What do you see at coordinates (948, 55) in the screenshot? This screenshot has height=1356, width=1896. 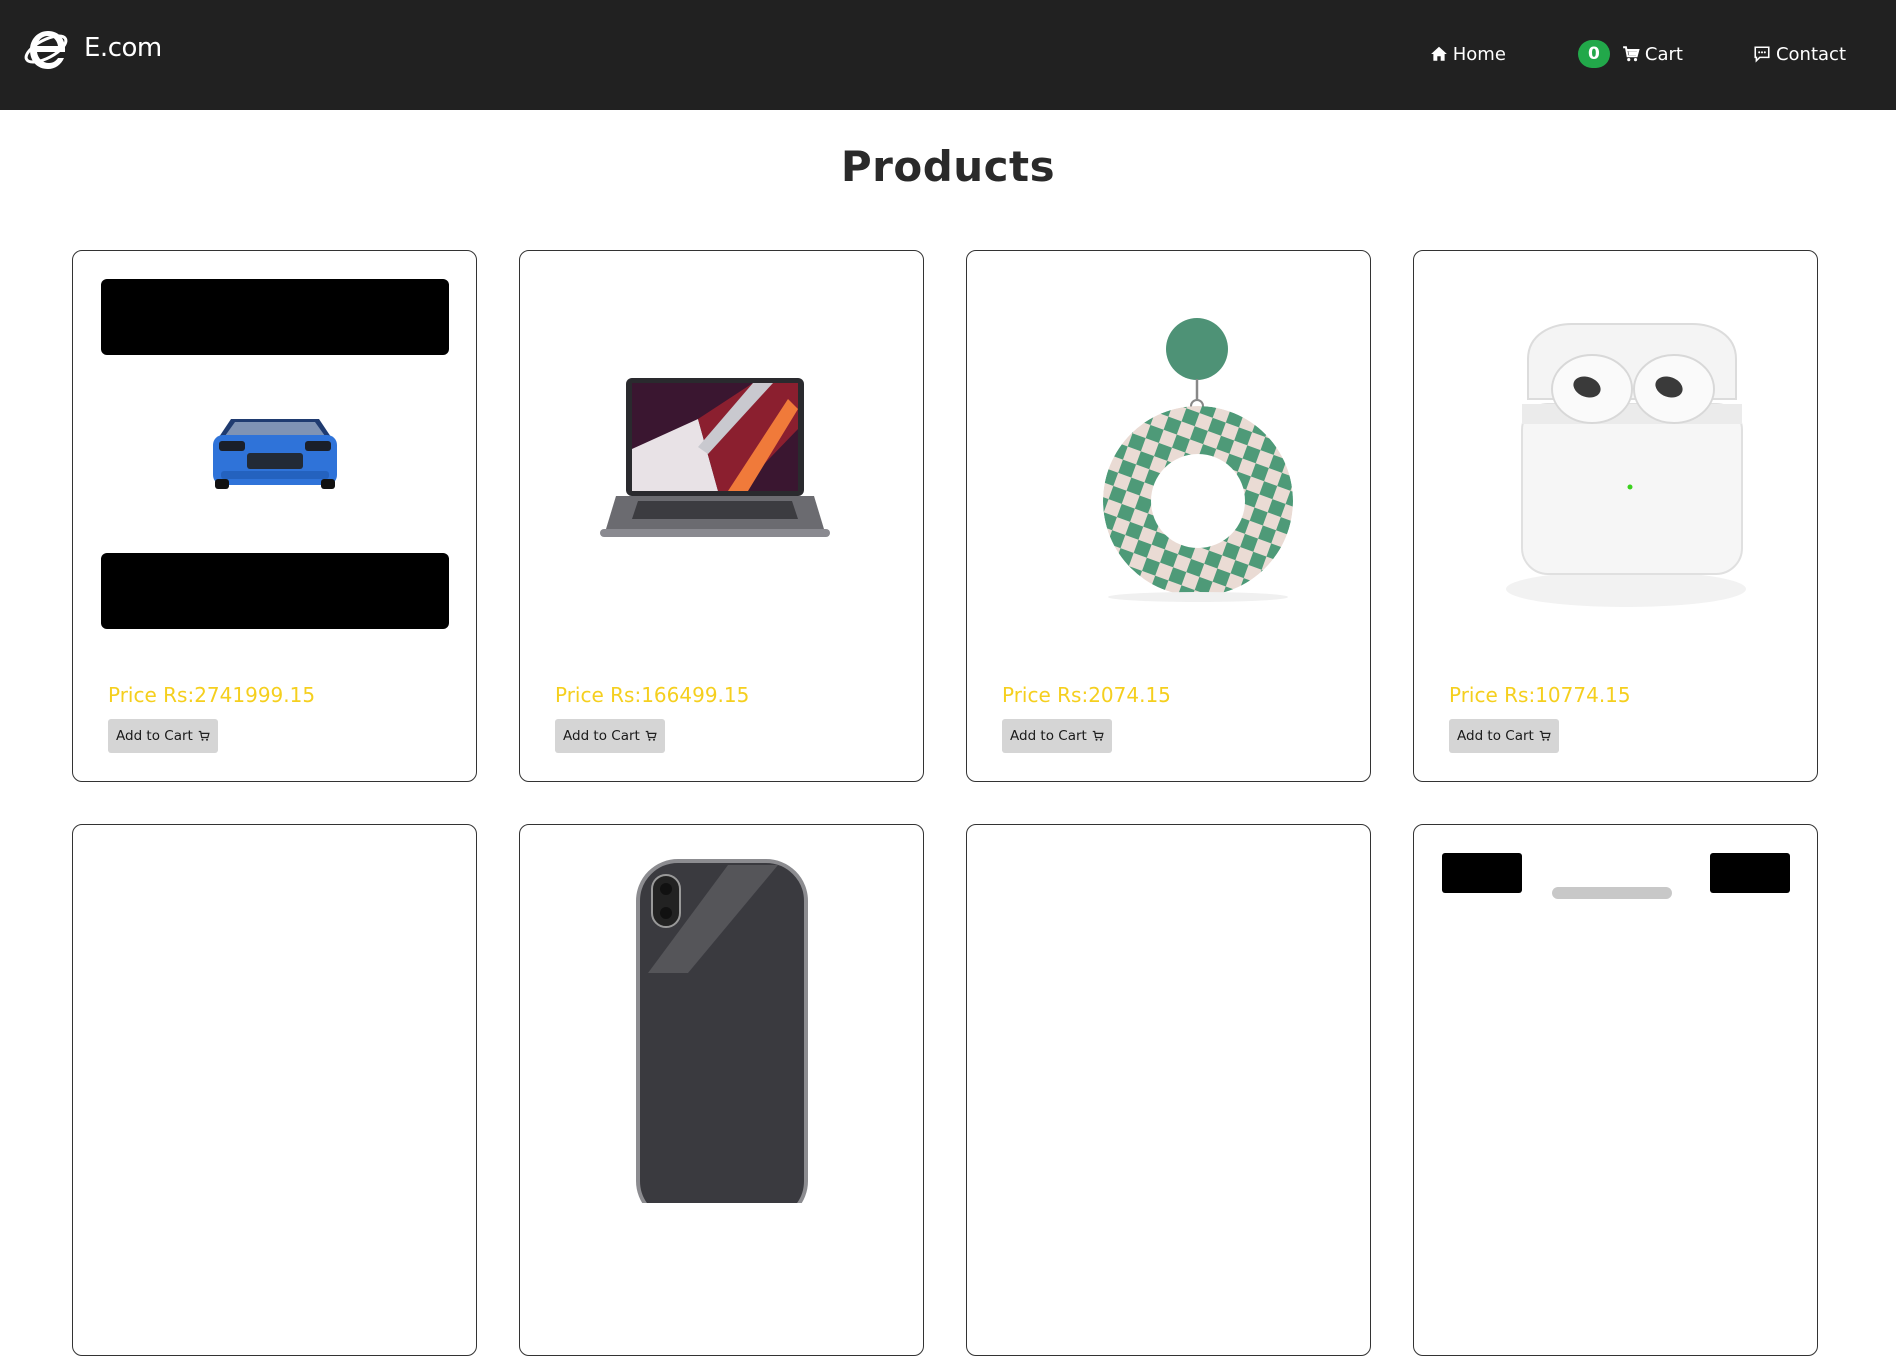 I see `navbar: E.com Home 0 Cart Contact` at bounding box center [948, 55].